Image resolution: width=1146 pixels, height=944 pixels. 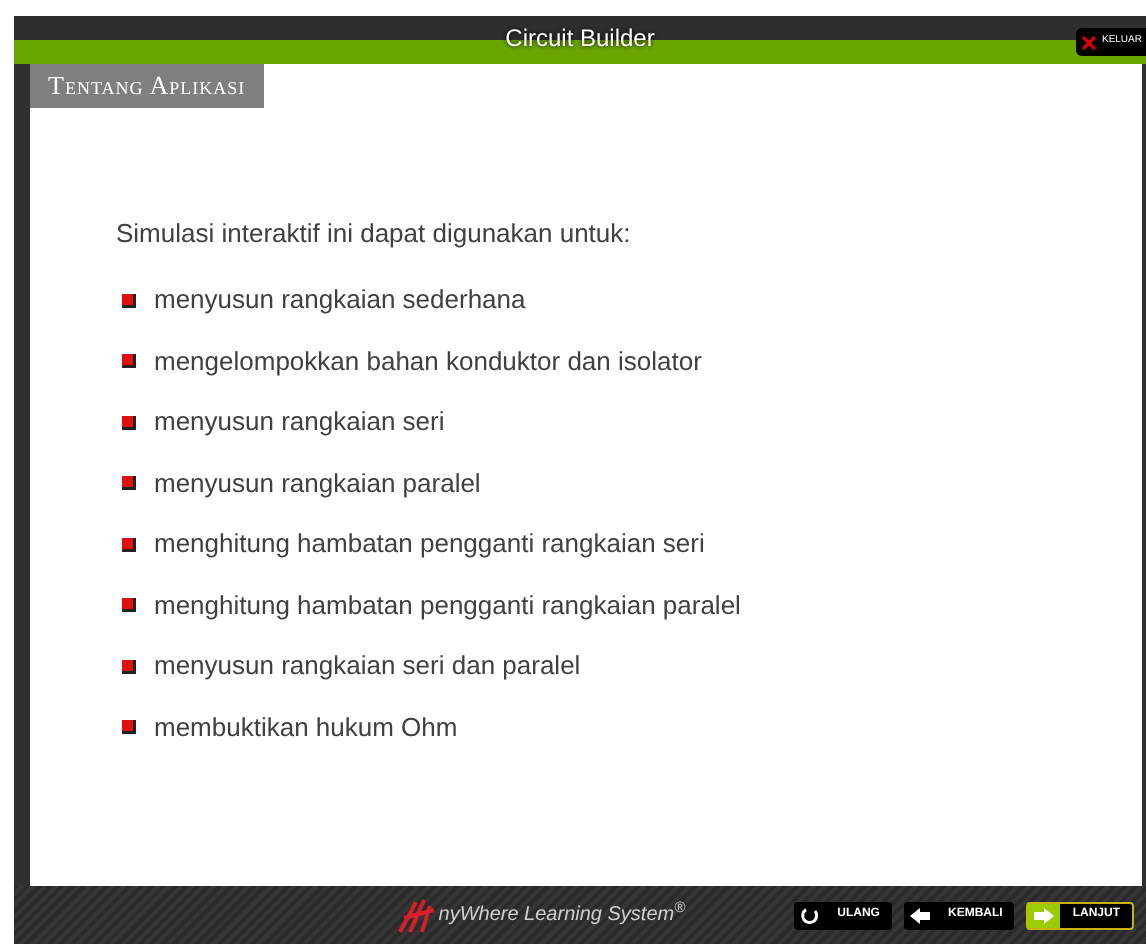 What do you see at coordinates (306, 727) in the screenshot?
I see `list-item: membuktikan hukum Ohm` at bounding box center [306, 727].